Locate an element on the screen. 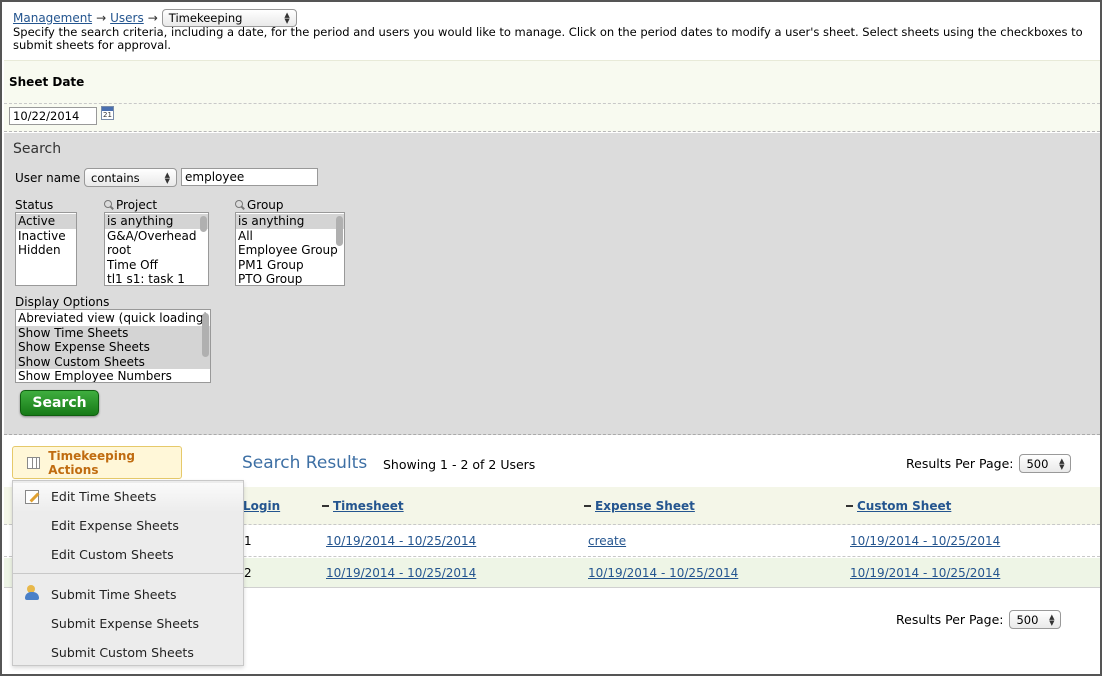 Image resolution: width=1102 pixels, height=676 pixels. column-custom-label: Custom Sheet is located at coordinates (904, 506).